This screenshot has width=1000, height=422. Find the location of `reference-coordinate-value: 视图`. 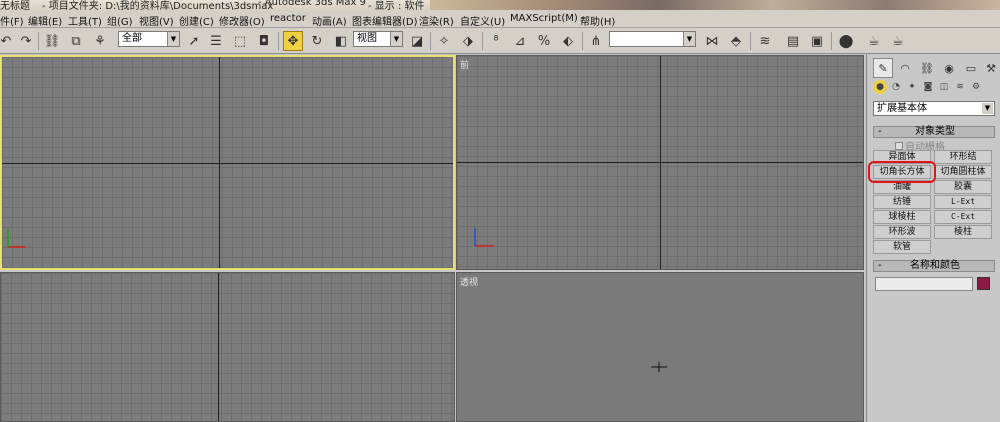

reference-coordinate-value: 视图 is located at coordinates (367, 38).